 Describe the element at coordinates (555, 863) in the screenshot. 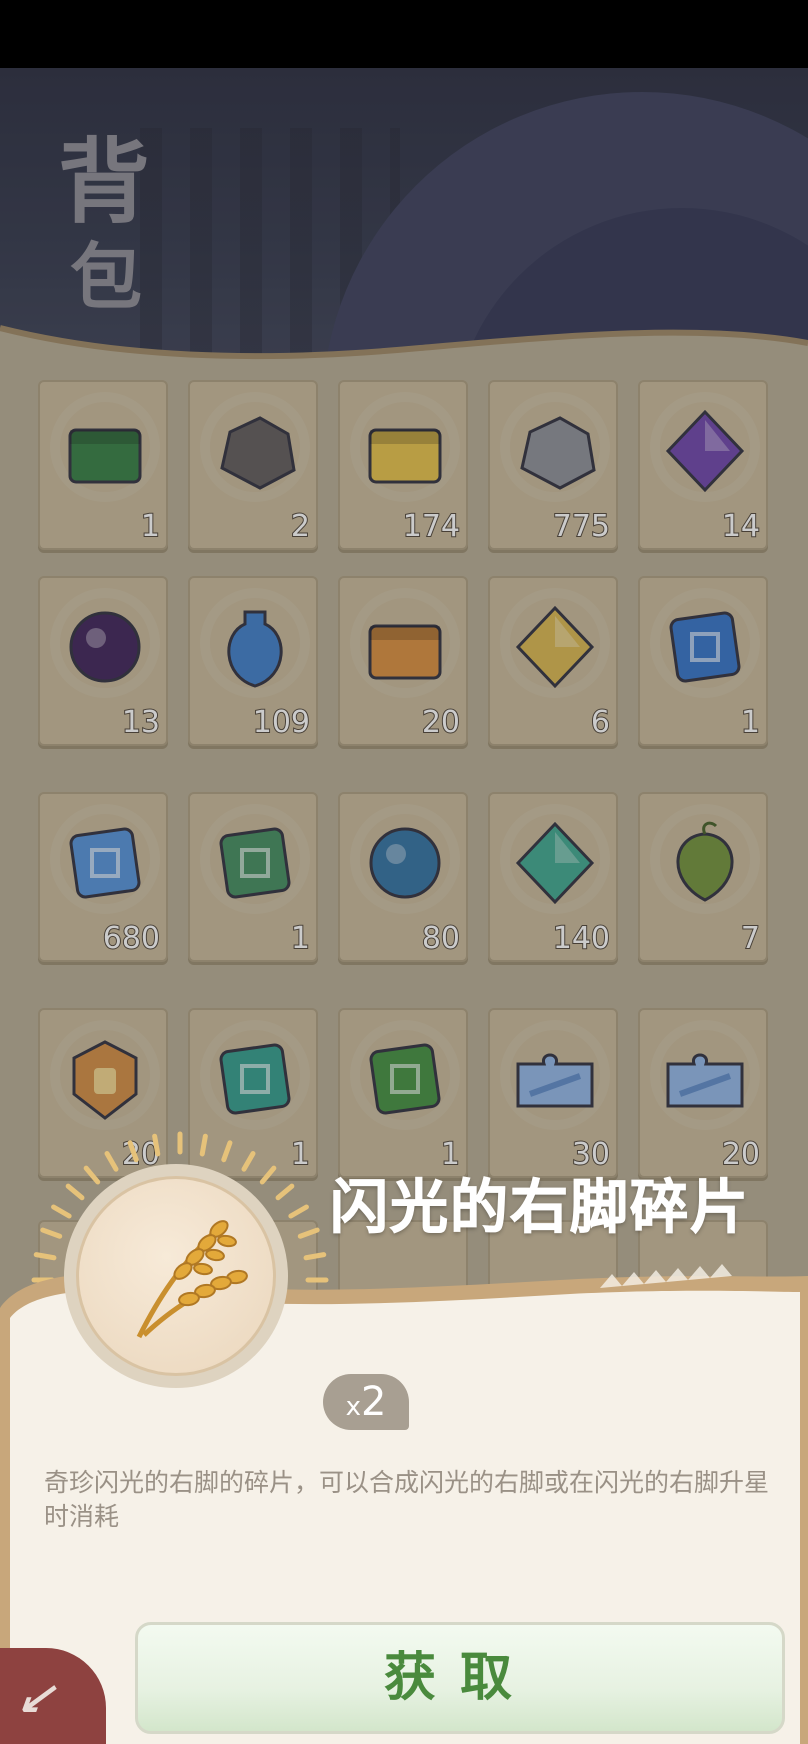

I see `teal-crystal-icon` at that location.